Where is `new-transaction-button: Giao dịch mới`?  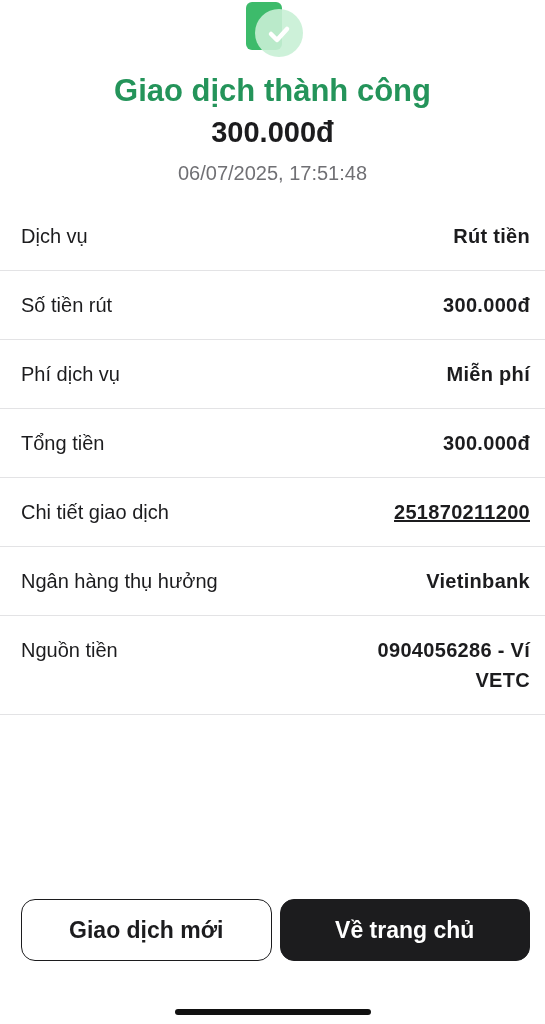
new-transaction-button: Giao dịch mới is located at coordinates (146, 930).